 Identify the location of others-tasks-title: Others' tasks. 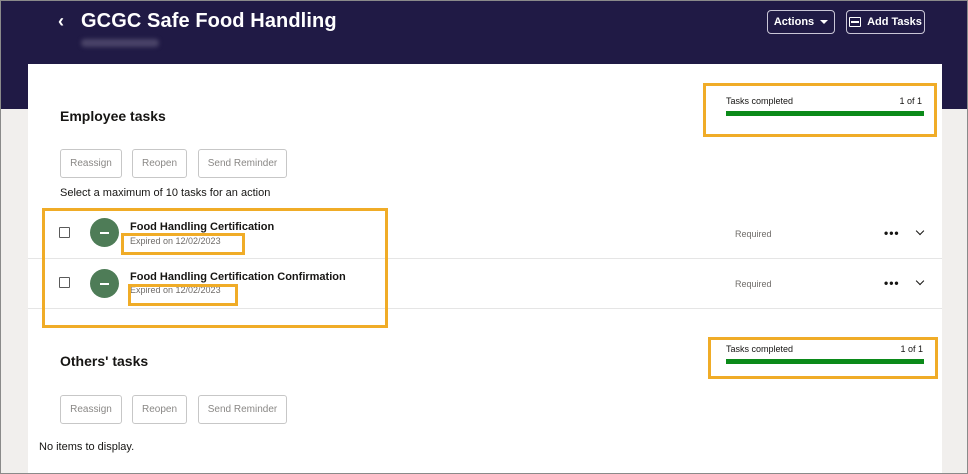
(104, 361).